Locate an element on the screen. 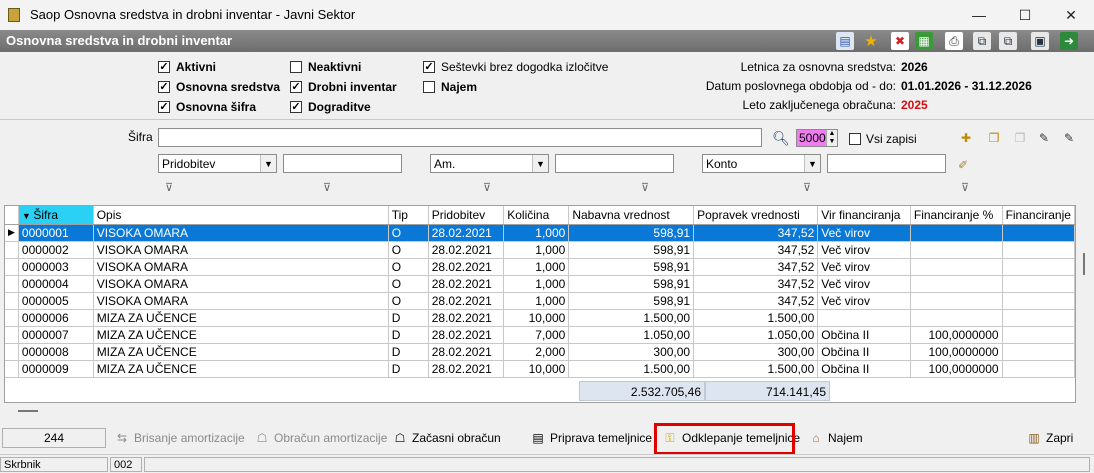  filter-sestevki: ✓ Seštevki brez dogodka izločitve is located at coordinates (515, 67).